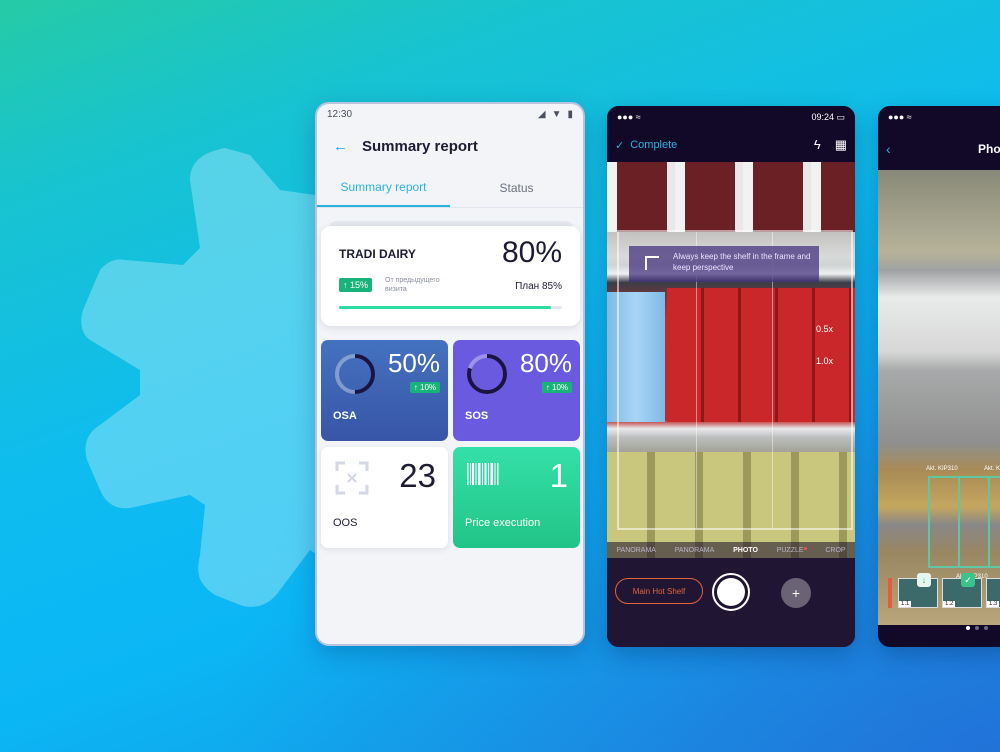  I want to click on camera-controls: Main Hot Shelf +, so click(731, 602).